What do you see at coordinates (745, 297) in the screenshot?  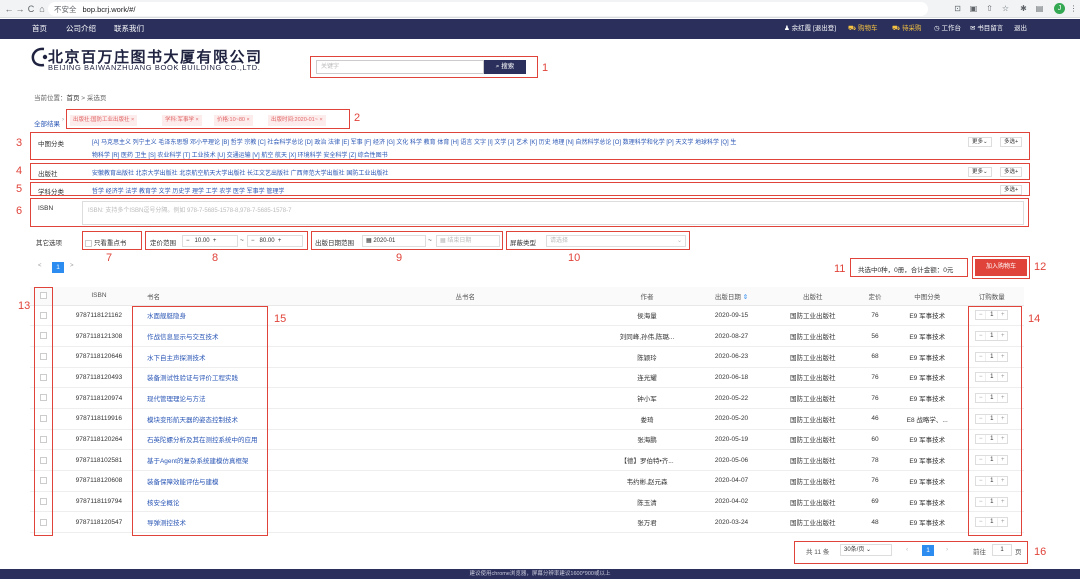 I see `sort-icon: ⇕` at bounding box center [745, 297].